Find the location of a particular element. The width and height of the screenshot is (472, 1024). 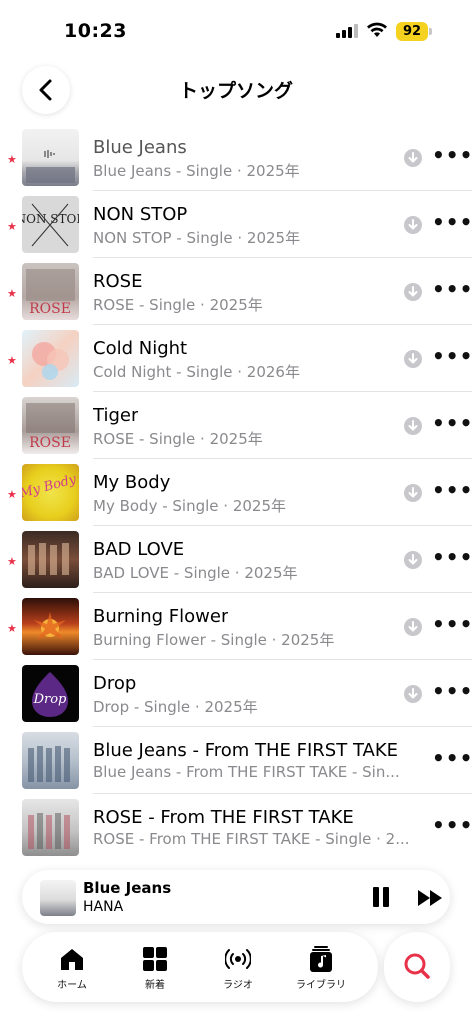

status-bar: 10:23 92 is located at coordinates (236, 30).